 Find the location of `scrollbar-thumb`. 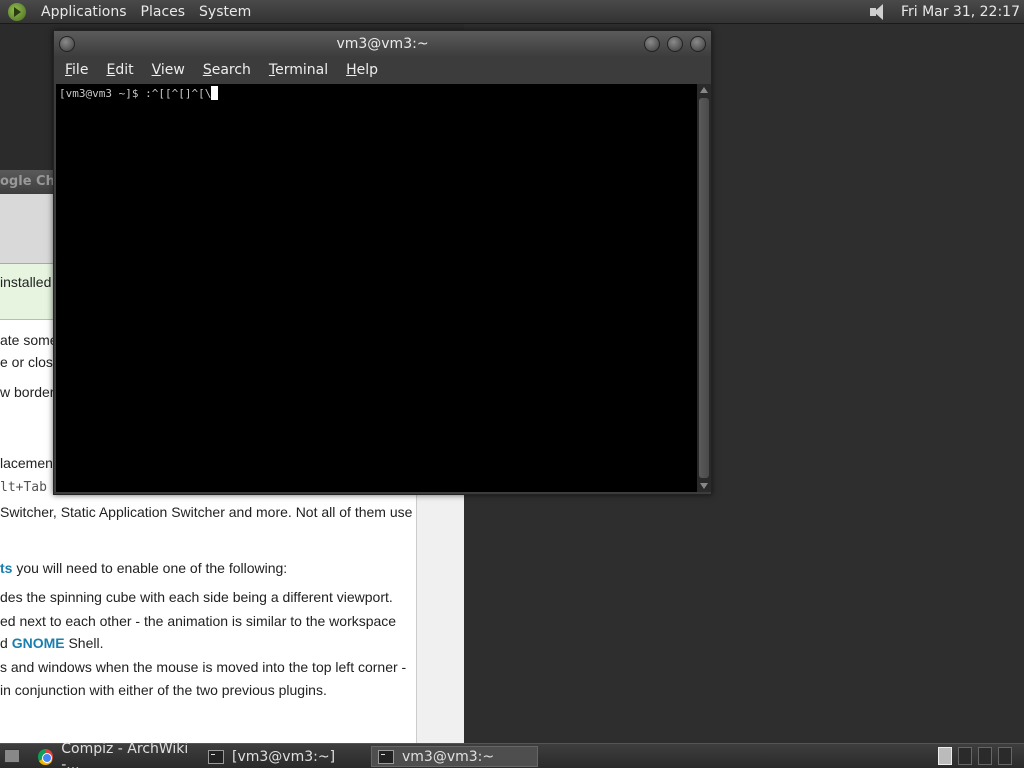

scrollbar-thumb is located at coordinates (704, 288).